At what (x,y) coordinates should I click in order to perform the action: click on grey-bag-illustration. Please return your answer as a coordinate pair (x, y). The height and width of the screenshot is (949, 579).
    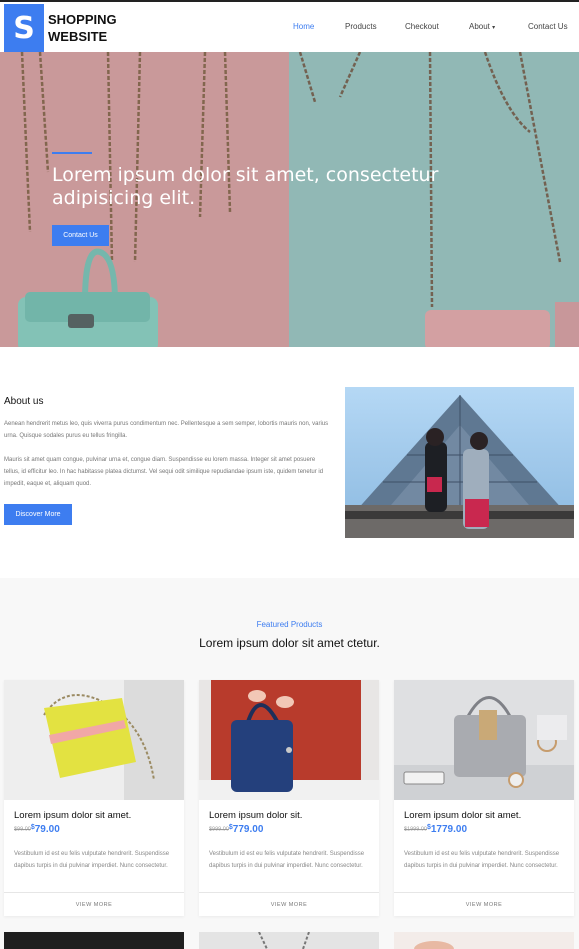
    Looking at the image, I should click on (484, 740).